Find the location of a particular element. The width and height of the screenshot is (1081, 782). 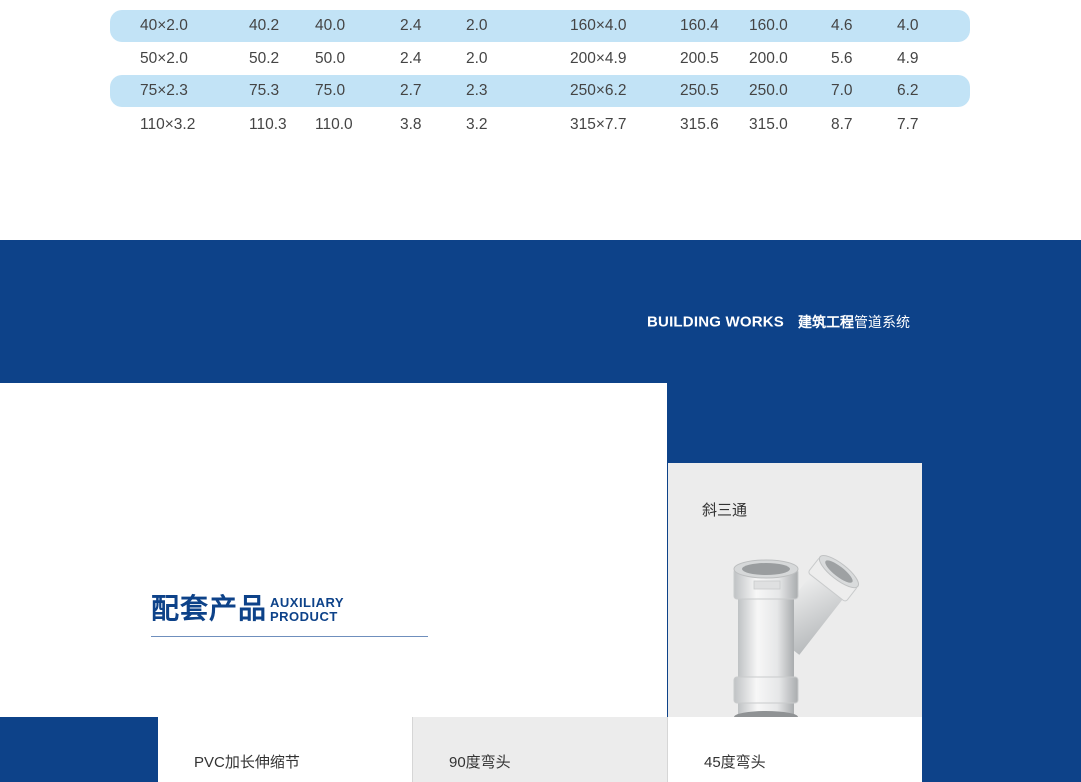

category-card-90-elbow: 90度弯头 is located at coordinates (540, 749).